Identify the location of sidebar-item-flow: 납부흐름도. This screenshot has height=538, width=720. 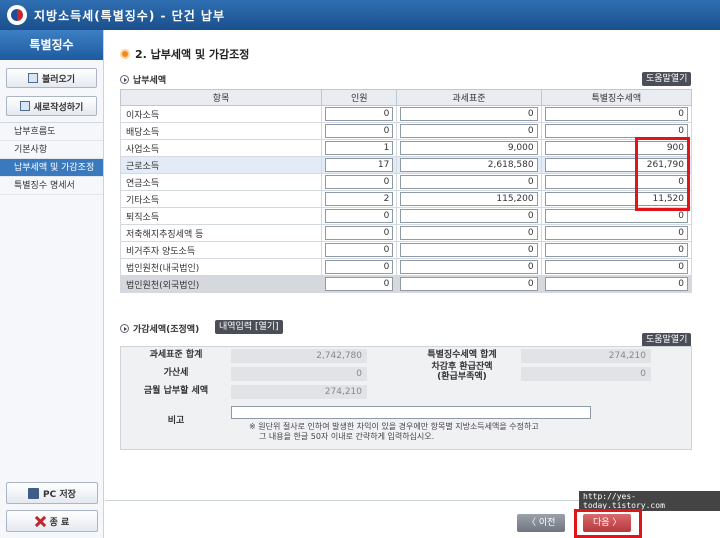
(51, 132).